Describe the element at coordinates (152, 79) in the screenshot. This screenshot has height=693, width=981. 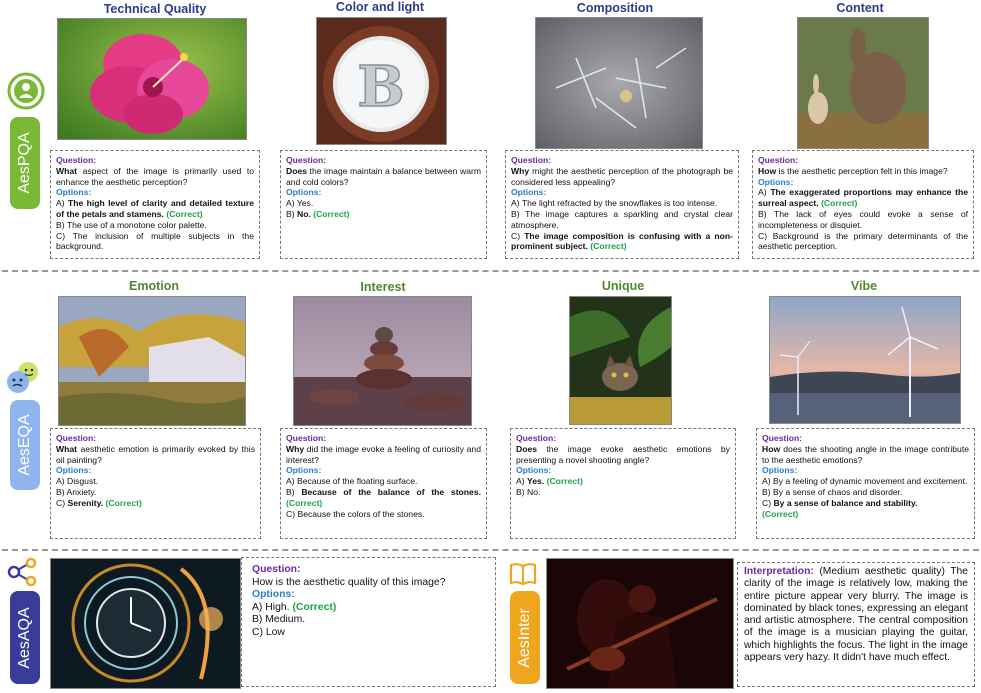
I see `photo-pink-flower` at that location.